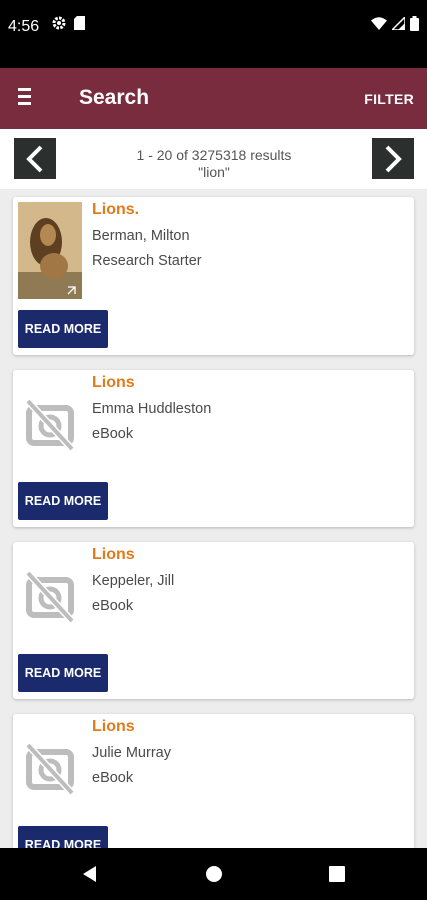  Describe the element at coordinates (133, 581) in the screenshot. I see `result-author: Keppeler, Jill` at that location.